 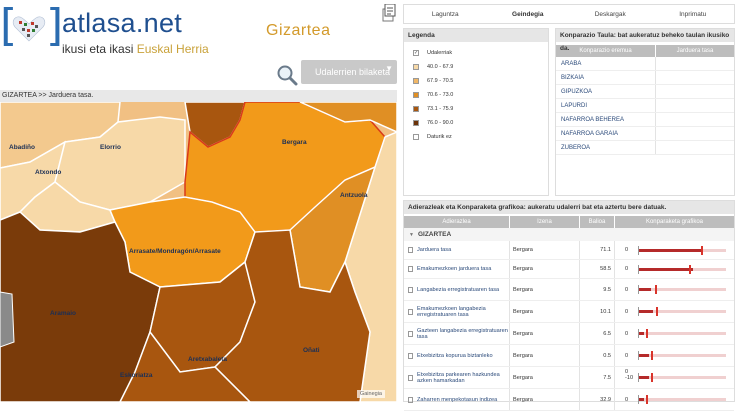 I want to click on indicator-name-cell: Gazteen langabezia erregistratuaren tasa, so click(x=457, y=333).